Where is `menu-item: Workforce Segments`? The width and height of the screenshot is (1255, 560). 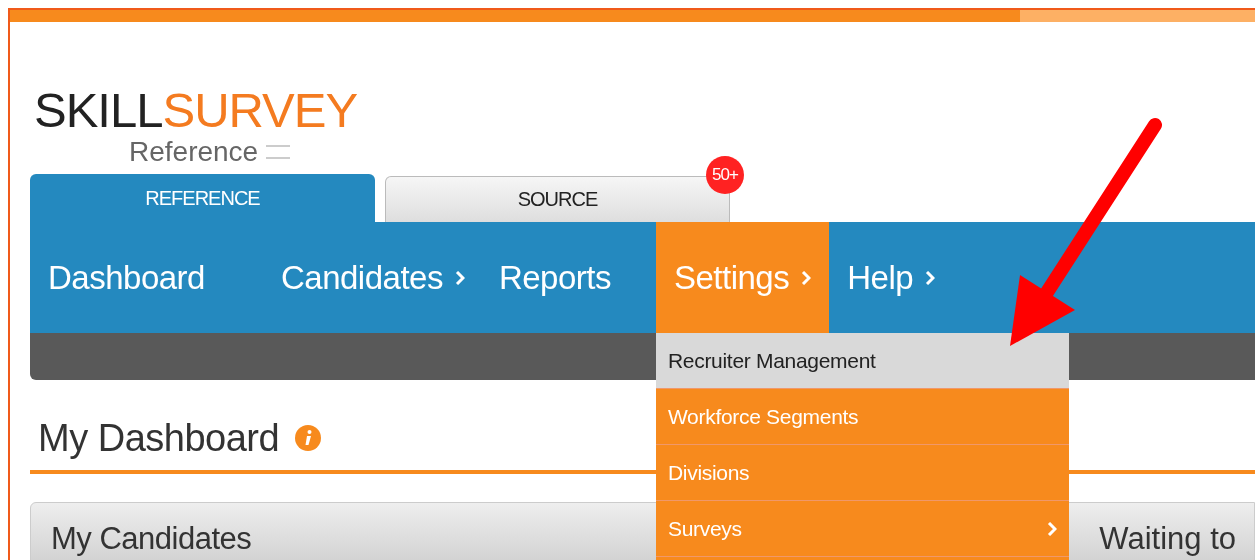 menu-item: Workforce Segments is located at coordinates (862, 417).